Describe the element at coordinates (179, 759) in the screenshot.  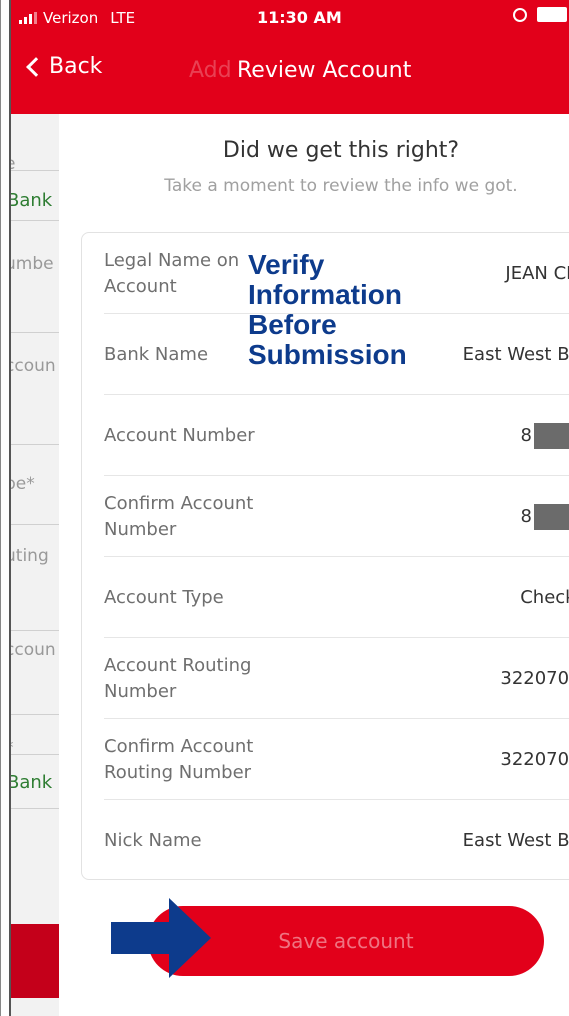
I see `row-label: Confirm Account Routing Number` at that location.